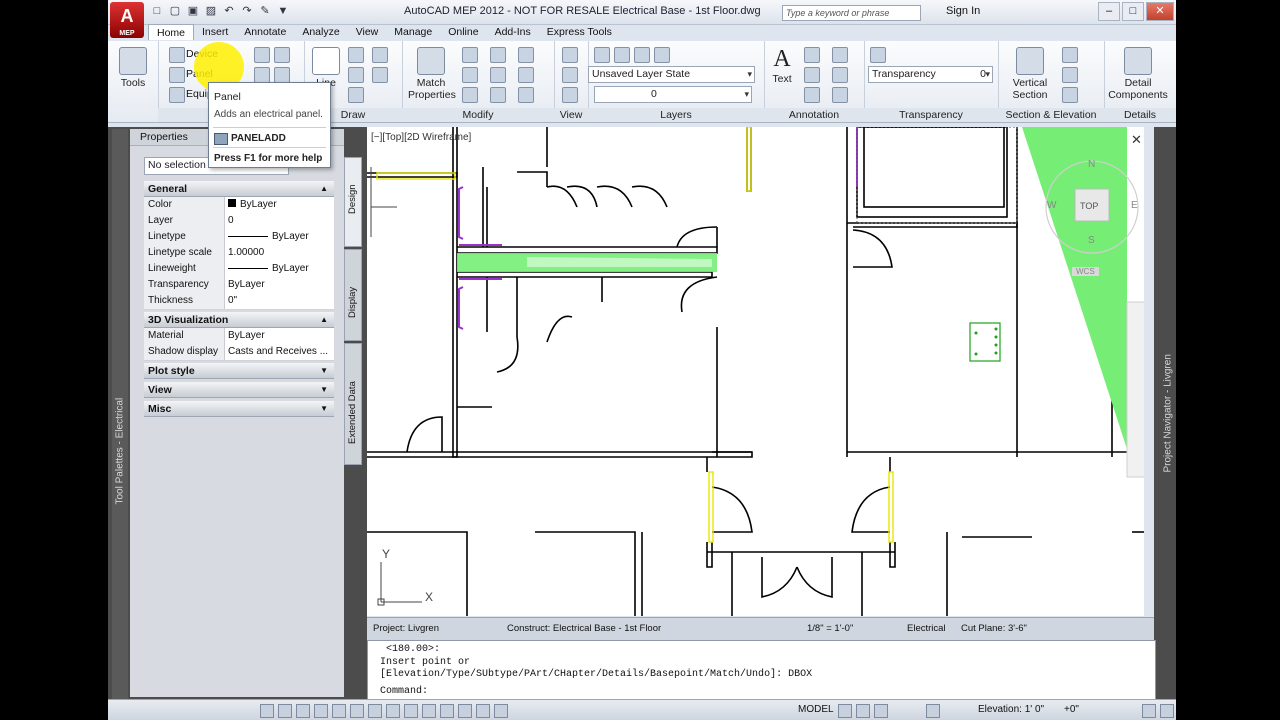  I want to click on viewcube-top: TOP, so click(1089, 206).